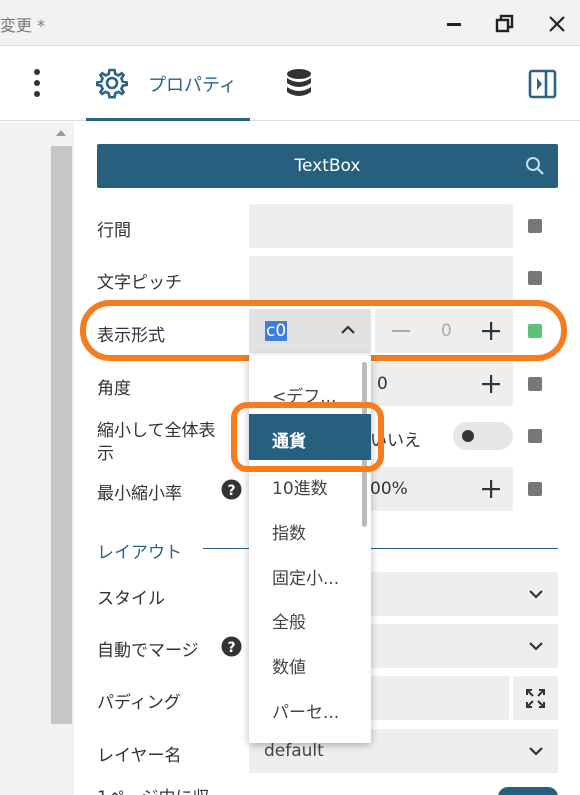 This screenshot has width=580, height=795. I want to click on layer-name-label: レイヤー名, so click(139, 756).